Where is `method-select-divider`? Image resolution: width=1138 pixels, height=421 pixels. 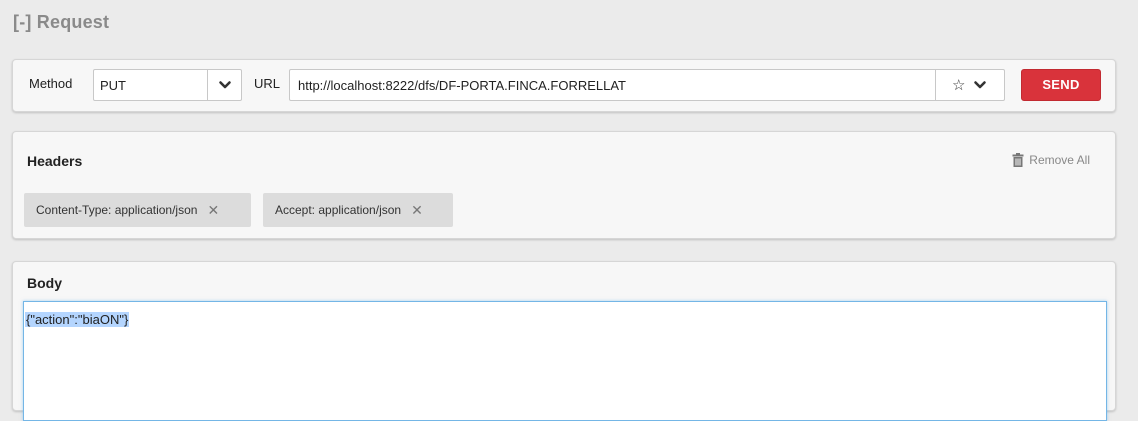 method-select-divider is located at coordinates (207, 85).